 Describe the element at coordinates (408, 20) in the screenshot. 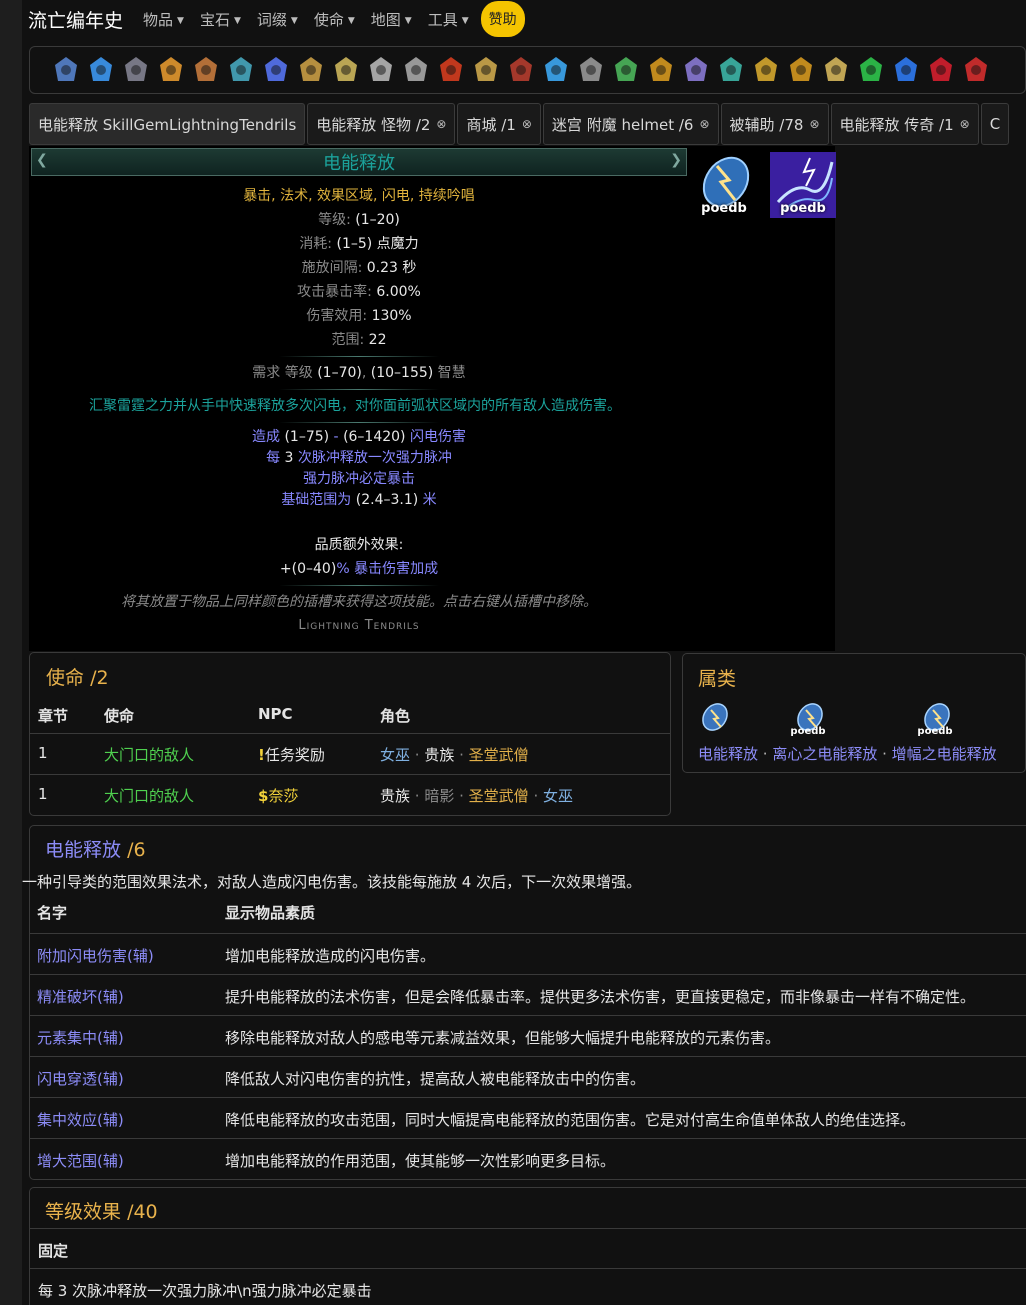

I see `caret-down-icon: ▼` at that location.